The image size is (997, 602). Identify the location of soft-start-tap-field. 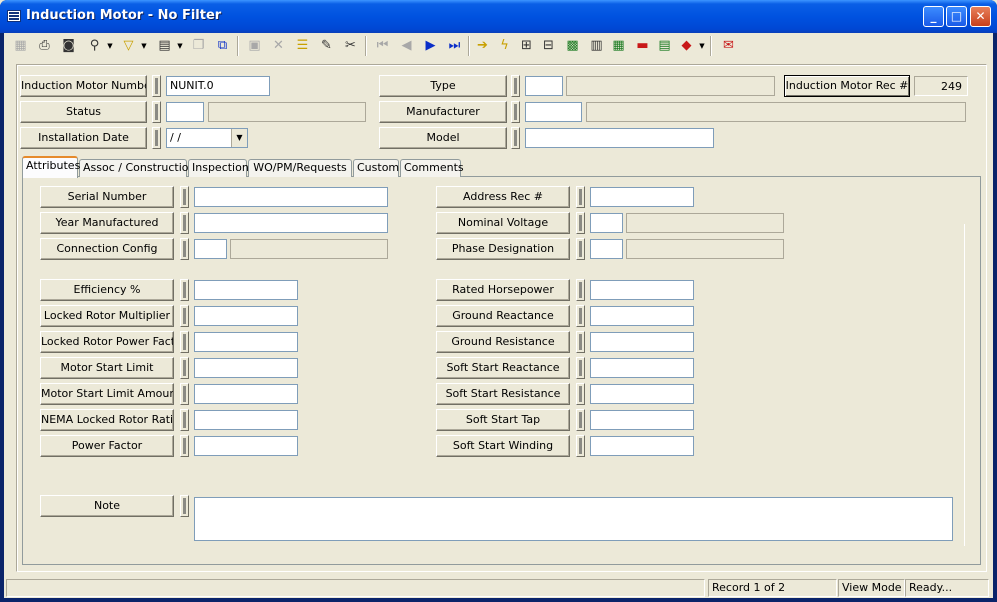
(642, 420).